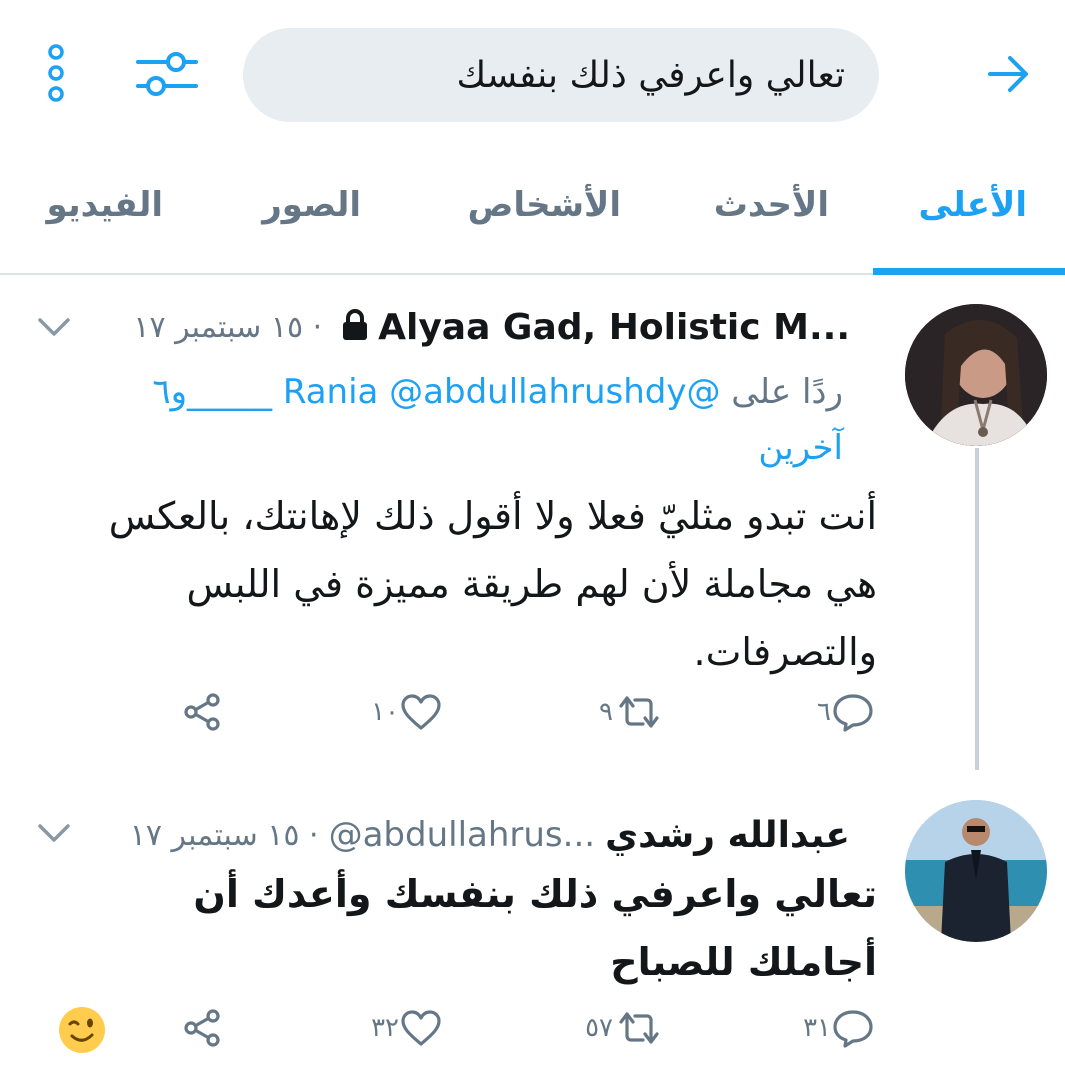 This screenshot has width=1065, height=1077. I want to click on reply-button: ٣١, so click(833, 1028).